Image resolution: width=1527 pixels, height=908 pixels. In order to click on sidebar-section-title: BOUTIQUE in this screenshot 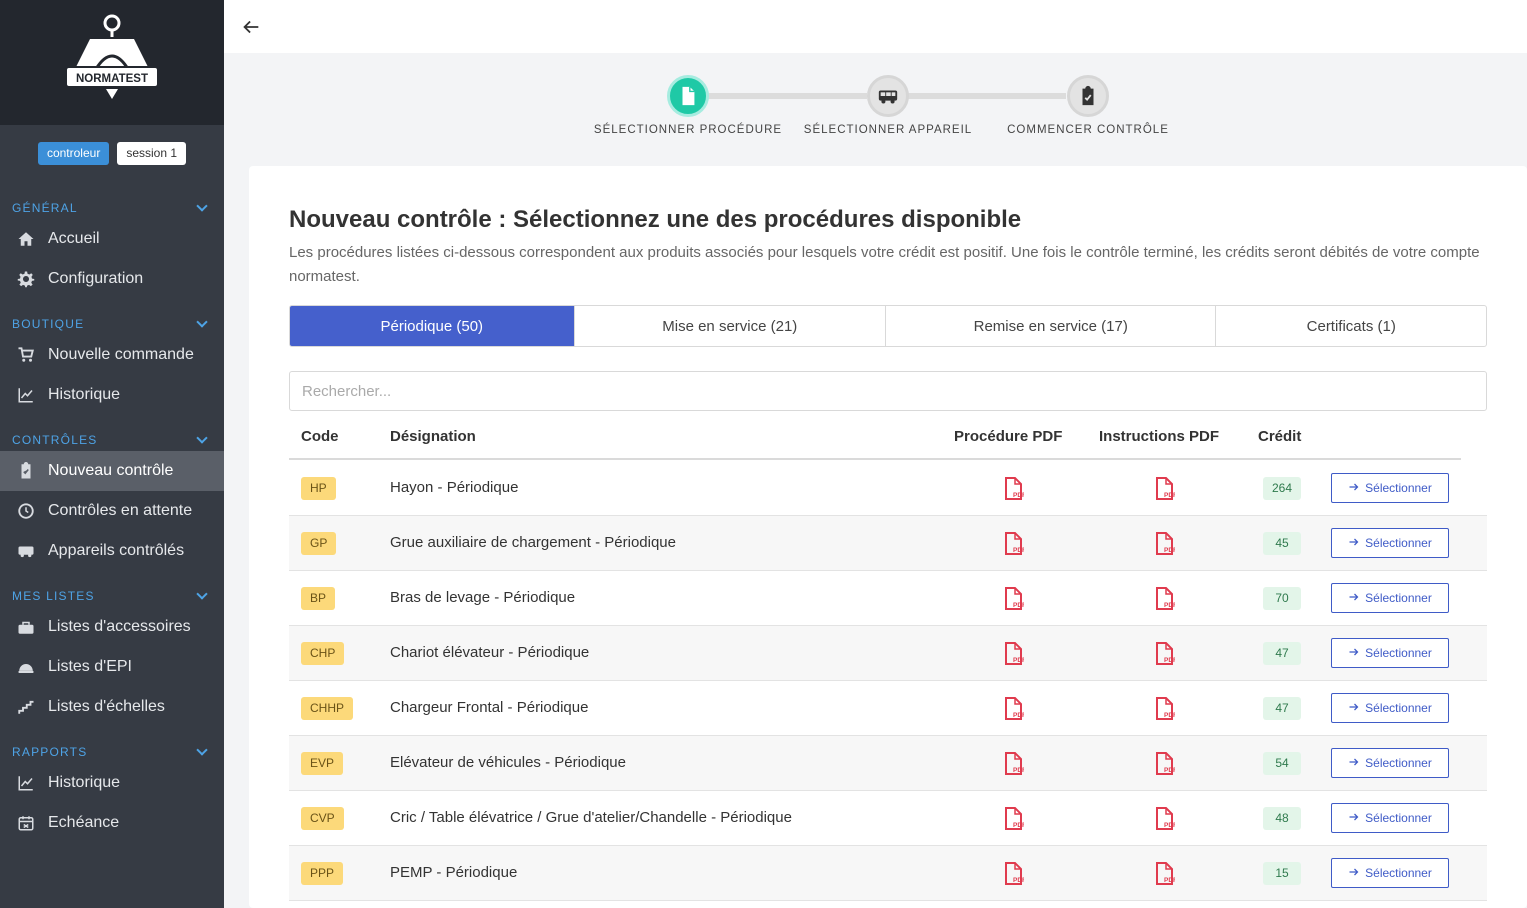, I will do `click(48, 324)`.